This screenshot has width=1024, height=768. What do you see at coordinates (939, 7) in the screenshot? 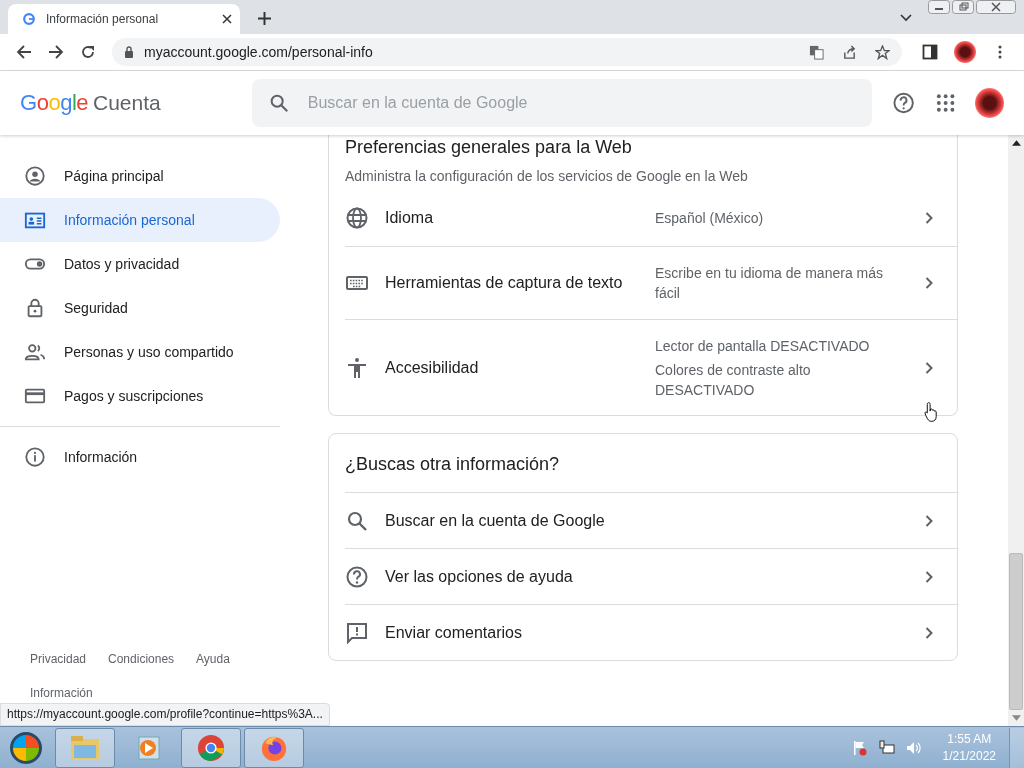
I see `minimize-icon` at bounding box center [939, 7].